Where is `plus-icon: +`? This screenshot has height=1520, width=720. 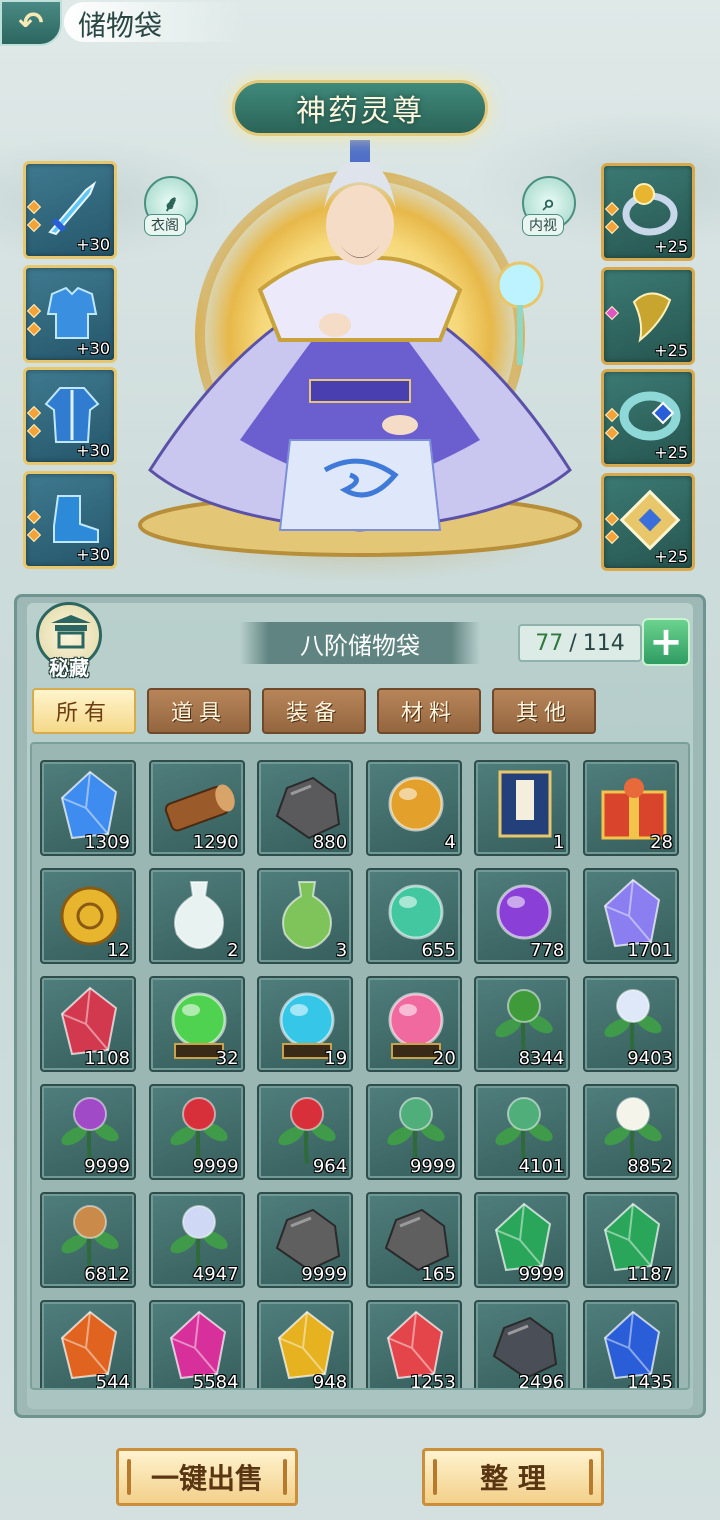 plus-icon: + is located at coordinates (666, 642).